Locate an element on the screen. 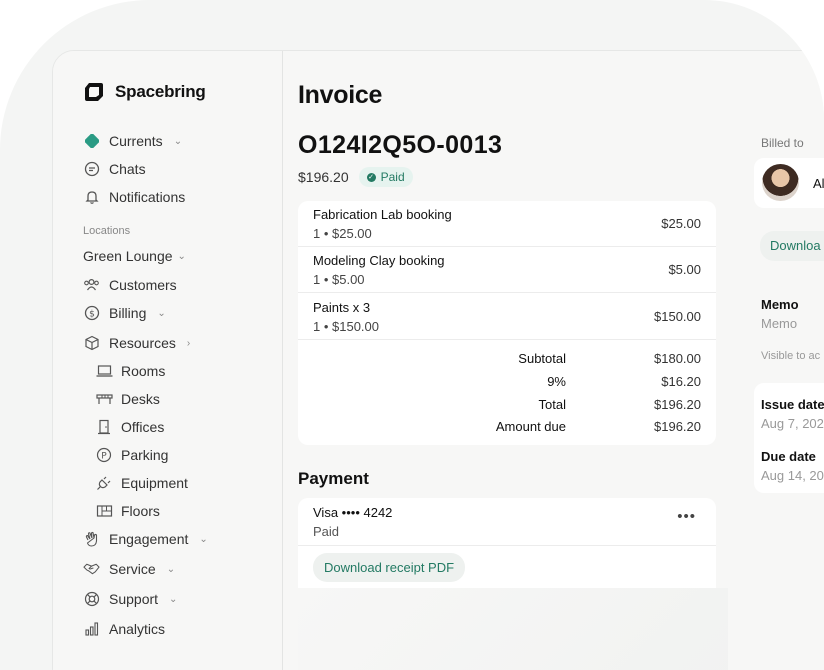 Image resolution: width=824 pixels, height=670 pixels. subtotal-label: Subtotal is located at coordinates (542, 358).